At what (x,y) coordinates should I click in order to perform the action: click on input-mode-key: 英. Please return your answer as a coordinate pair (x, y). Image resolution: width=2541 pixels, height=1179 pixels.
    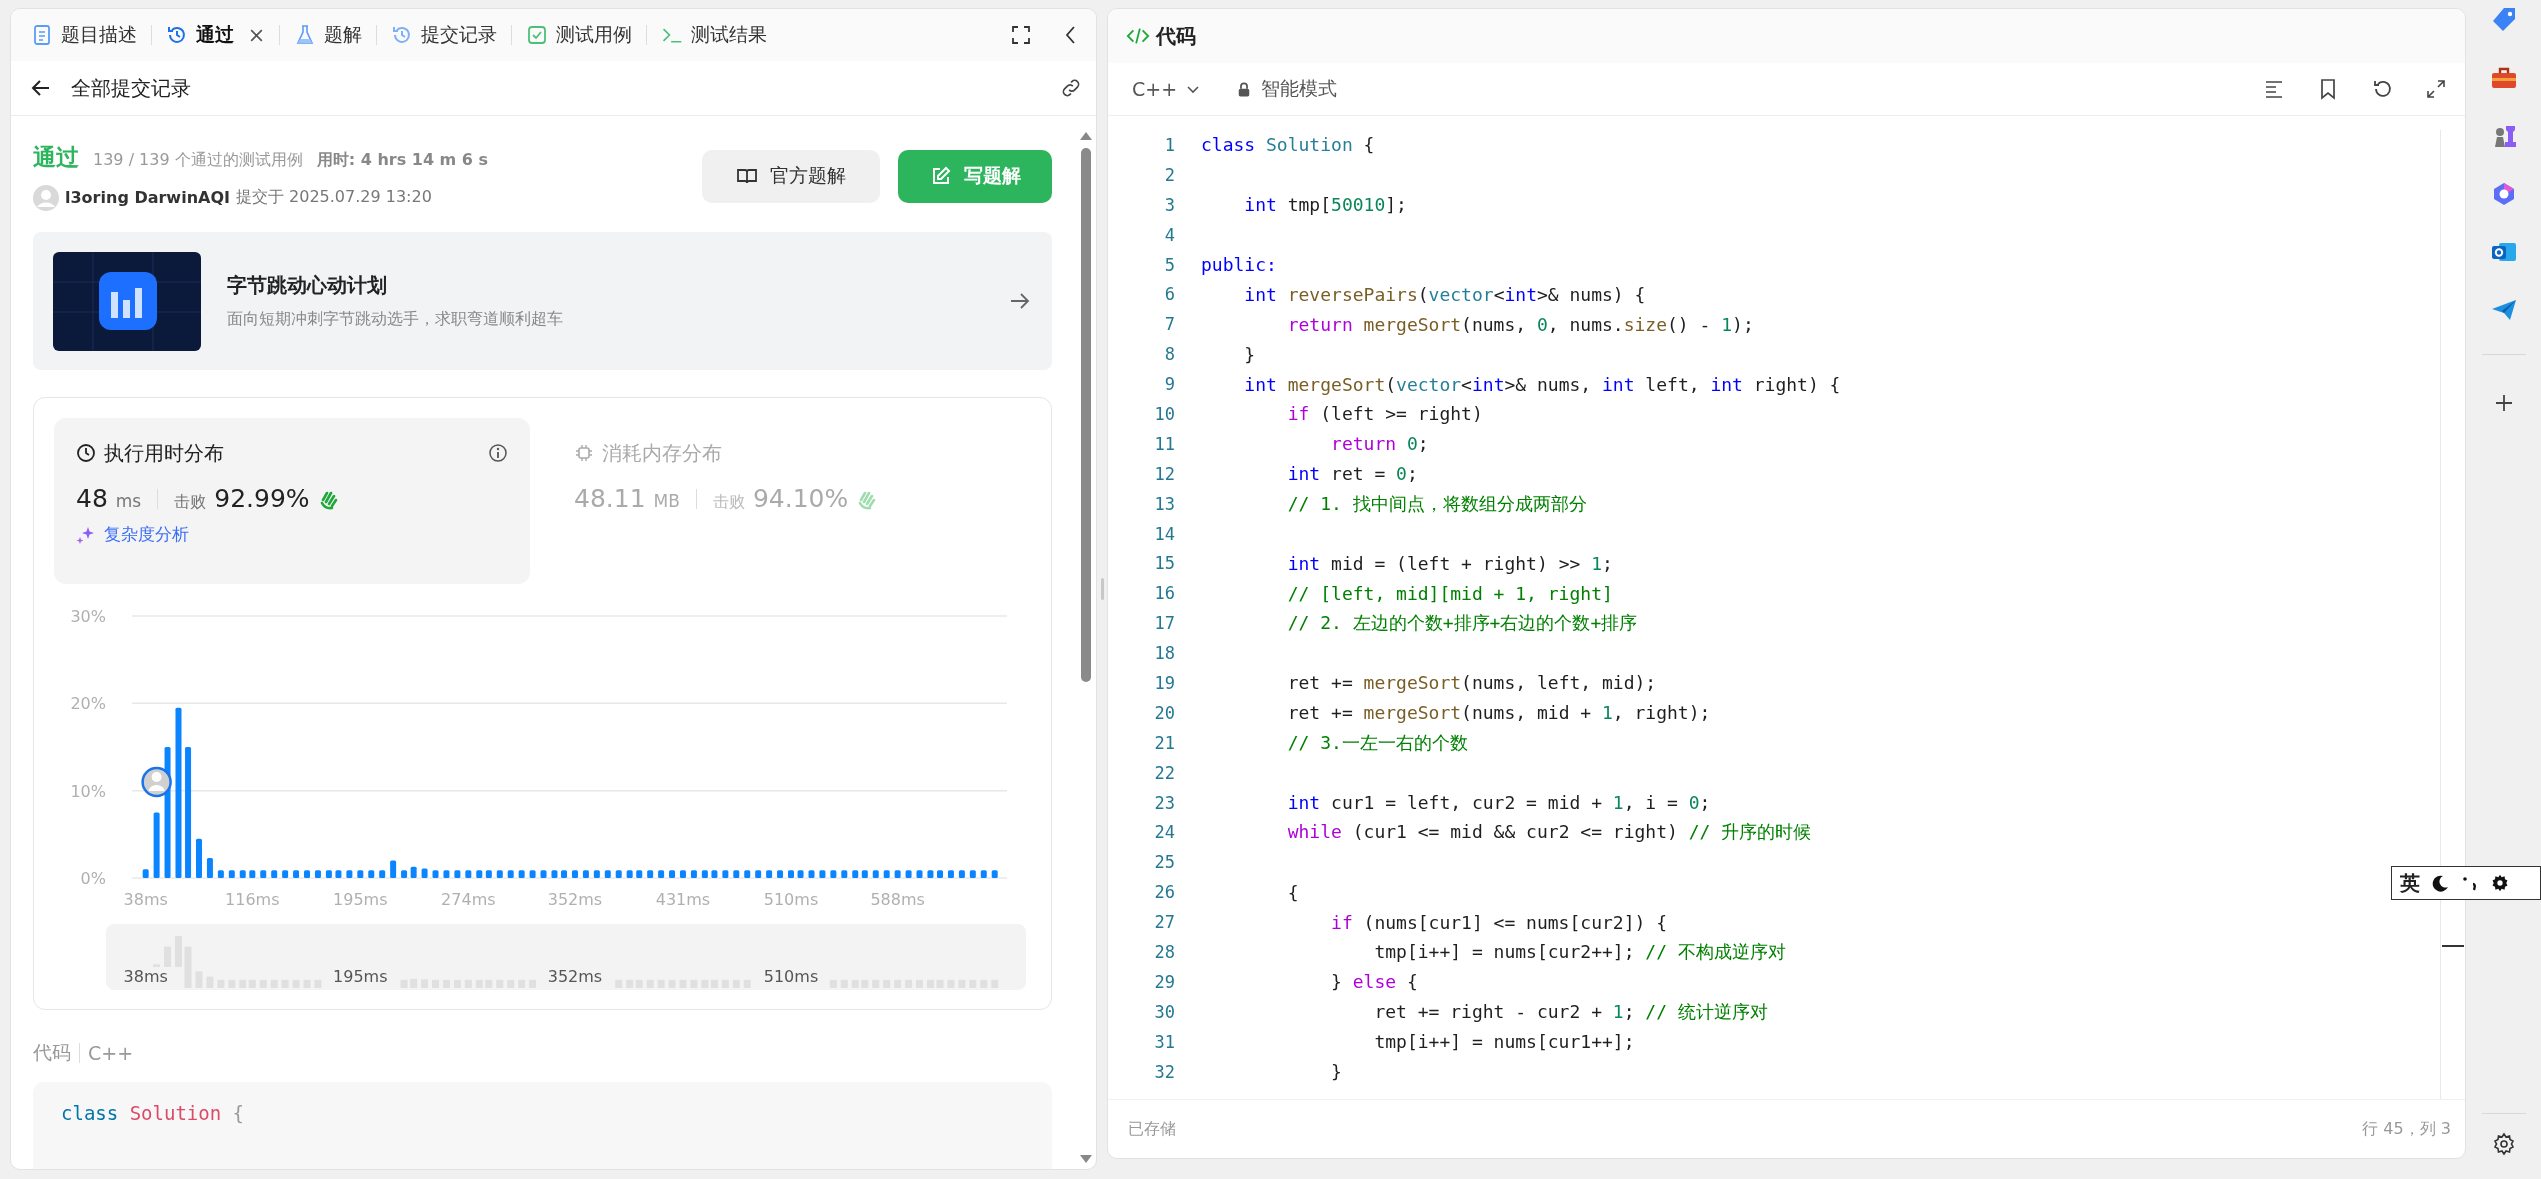
    Looking at the image, I should click on (2410, 883).